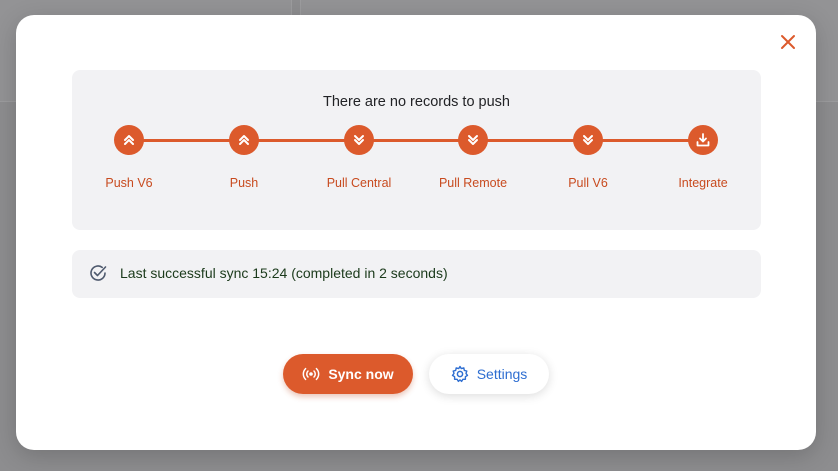 This screenshot has width=838, height=471. I want to click on settings-button: Settings, so click(489, 374).